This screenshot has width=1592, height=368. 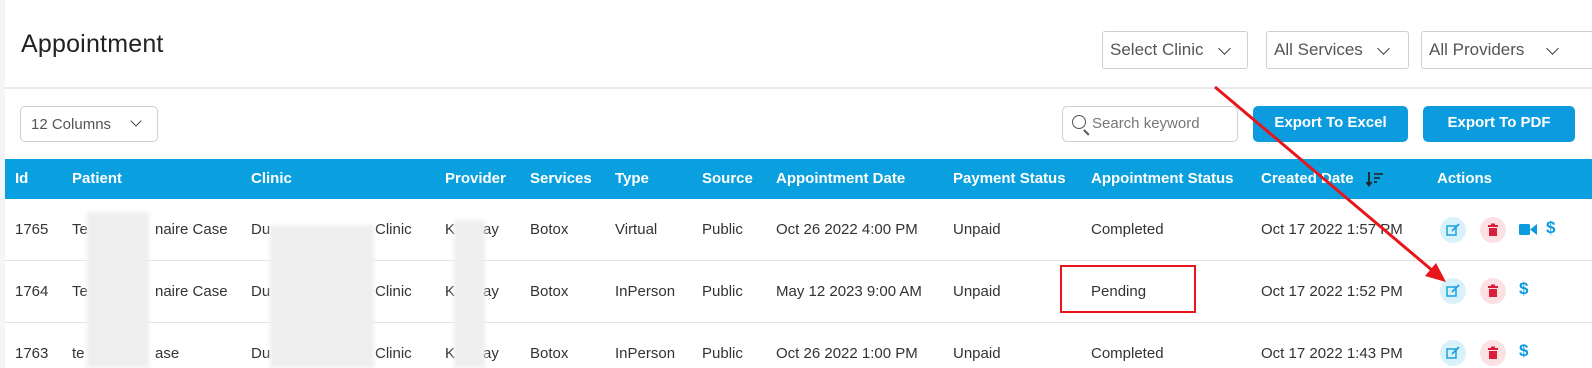 What do you see at coordinates (727, 179) in the screenshot?
I see `column-header-source: Source` at bounding box center [727, 179].